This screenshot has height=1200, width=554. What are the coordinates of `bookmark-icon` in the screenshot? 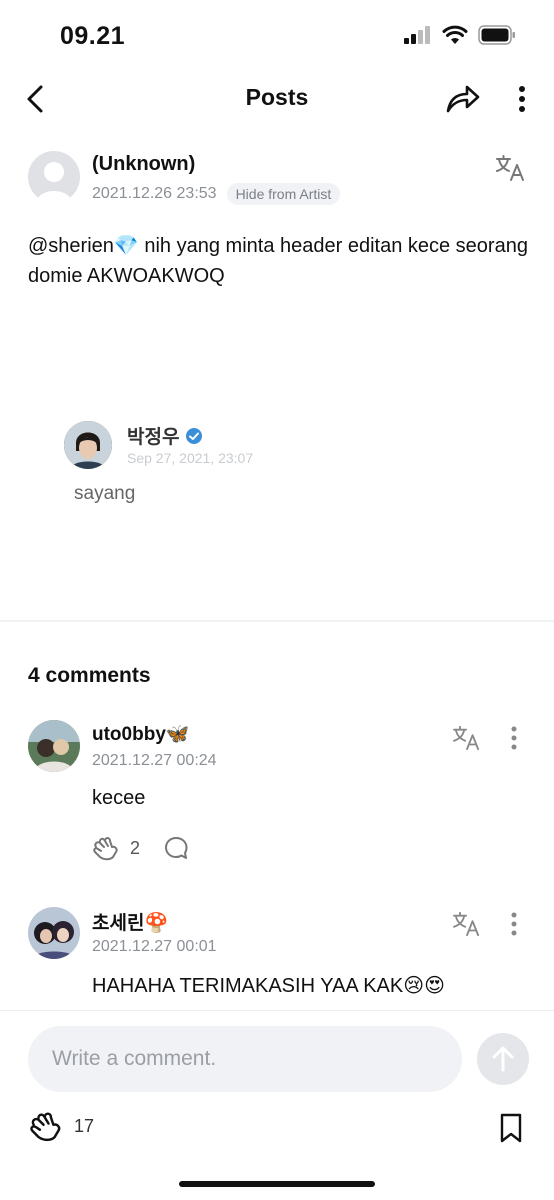 It's located at (511, 1128).